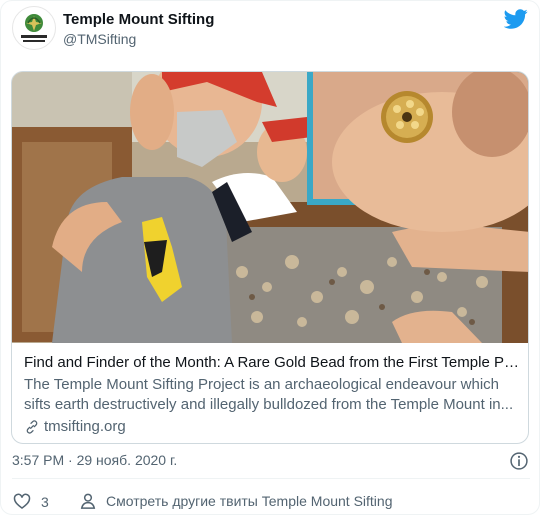 Image resolution: width=542 pixels, height=517 pixels. I want to click on heart-icon, so click(22, 501).